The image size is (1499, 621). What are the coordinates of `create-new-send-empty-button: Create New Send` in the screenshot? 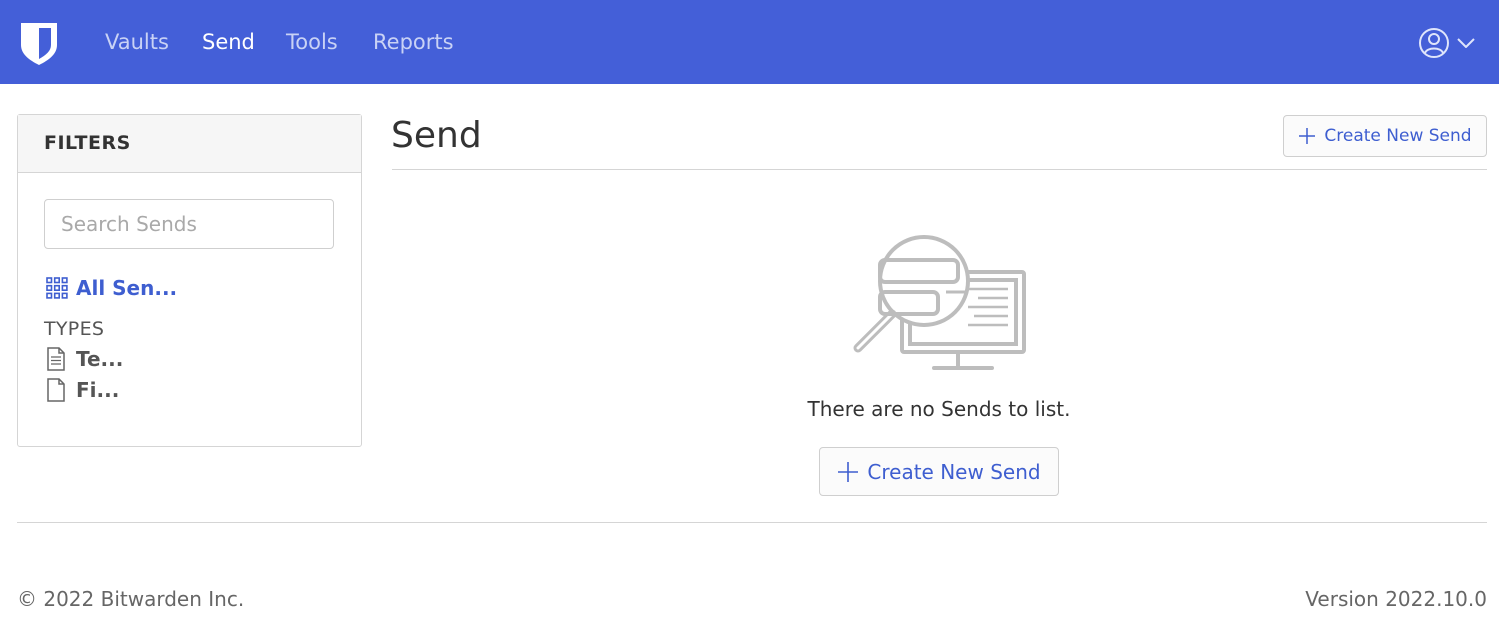 It's located at (939, 471).